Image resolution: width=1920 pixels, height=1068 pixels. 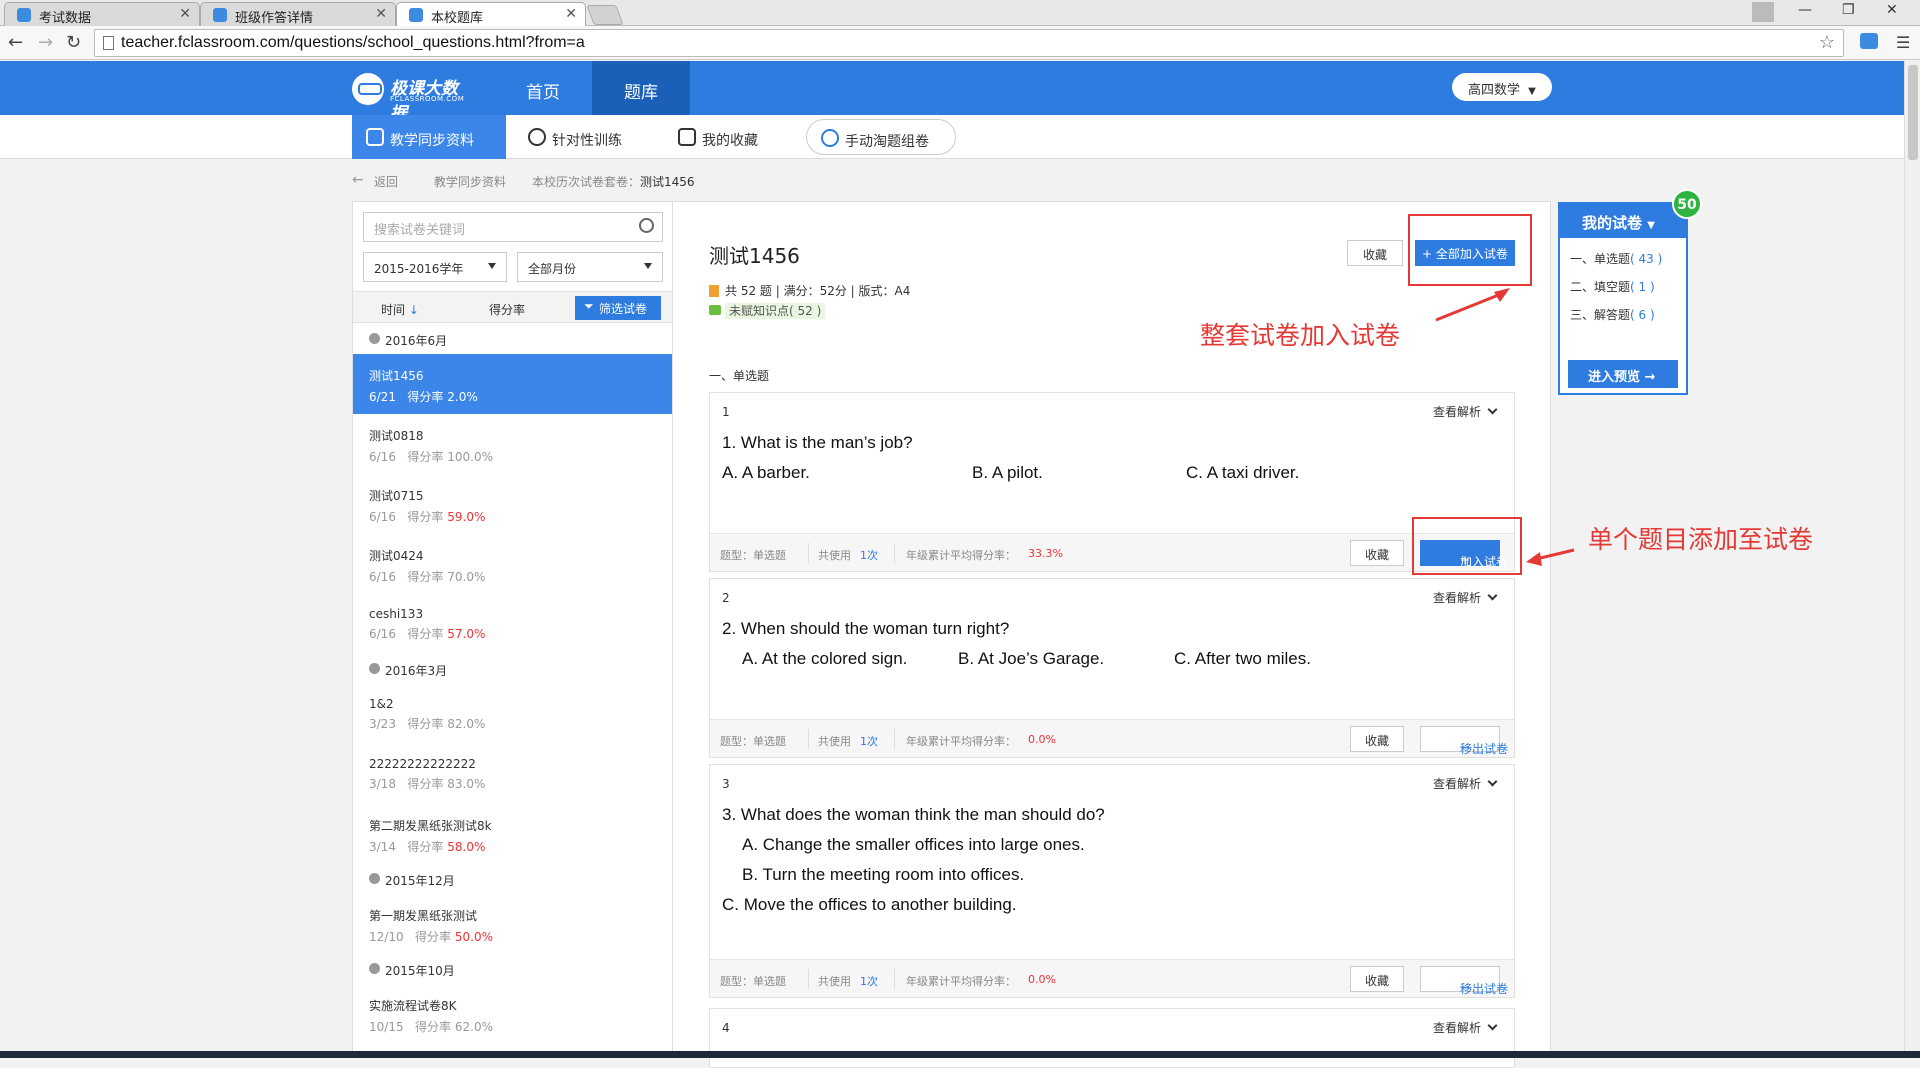 I want to click on chevron-down-icon: ▼, so click(x=1651, y=225).